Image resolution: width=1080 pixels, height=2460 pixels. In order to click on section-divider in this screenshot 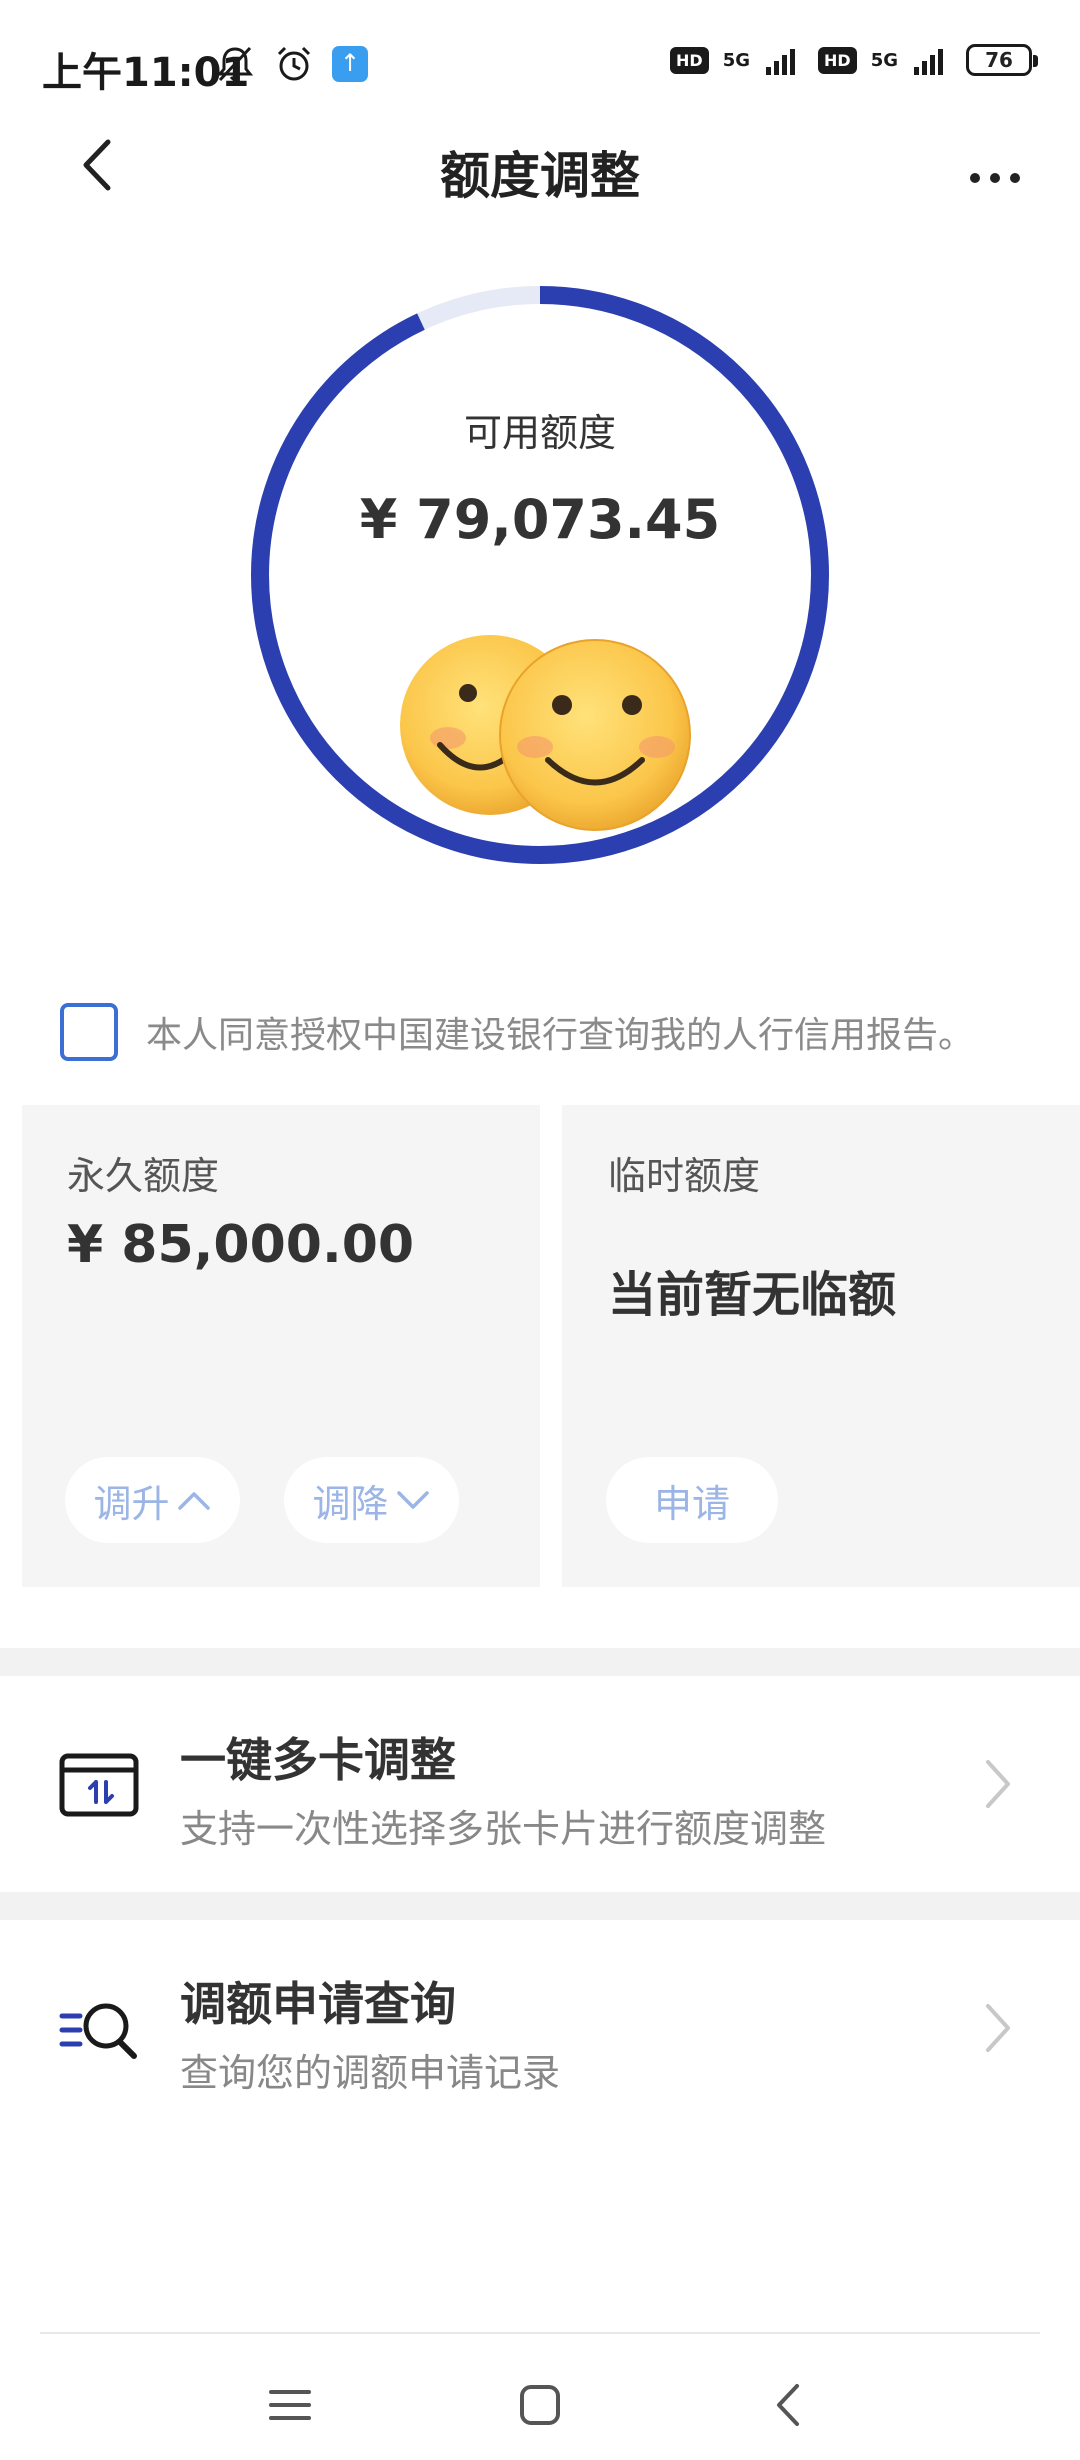, I will do `click(540, 1662)`.